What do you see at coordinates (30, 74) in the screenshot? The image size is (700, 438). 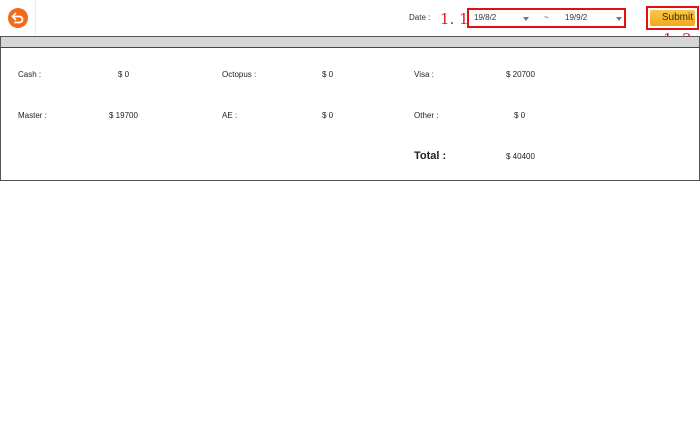 I see `cash-label: Cash :` at bounding box center [30, 74].